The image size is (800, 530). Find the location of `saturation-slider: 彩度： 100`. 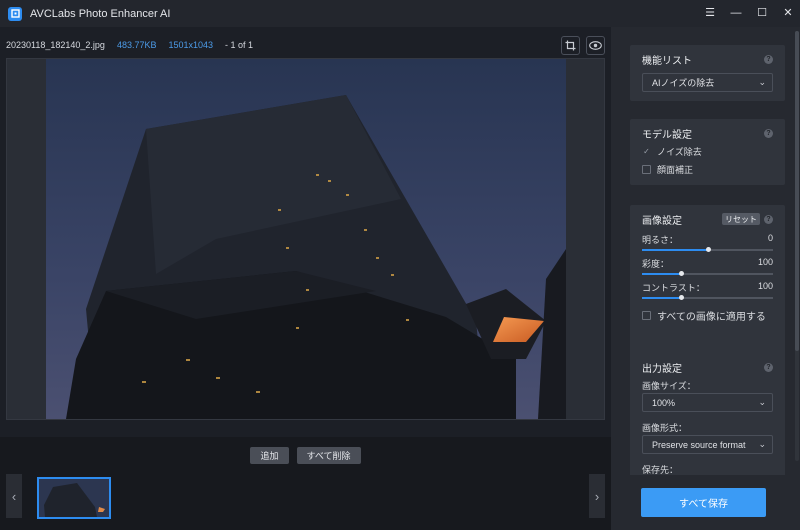

saturation-slider: 彩度： 100 is located at coordinates (707, 266).